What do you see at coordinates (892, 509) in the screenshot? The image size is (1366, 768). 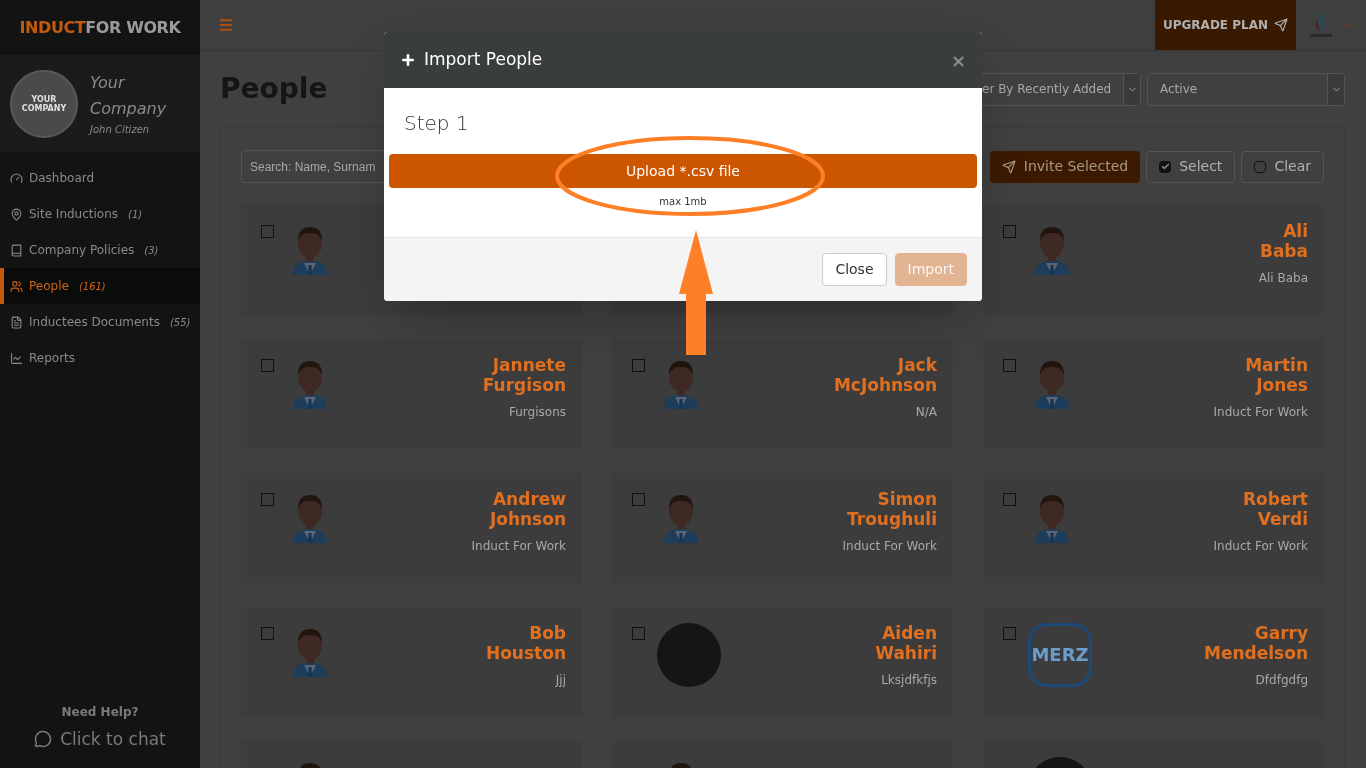 I see `person-name: Simon Troughuli` at bounding box center [892, 509].